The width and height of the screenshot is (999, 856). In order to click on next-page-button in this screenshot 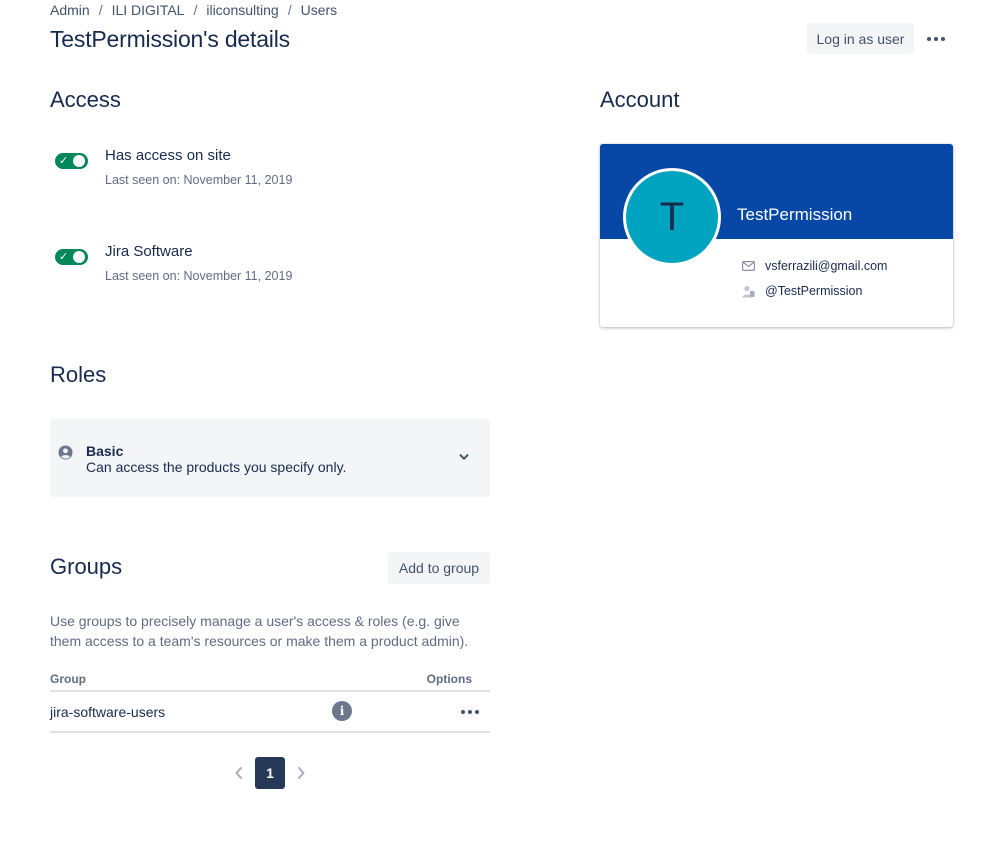, I will do `click(301, 773)`.